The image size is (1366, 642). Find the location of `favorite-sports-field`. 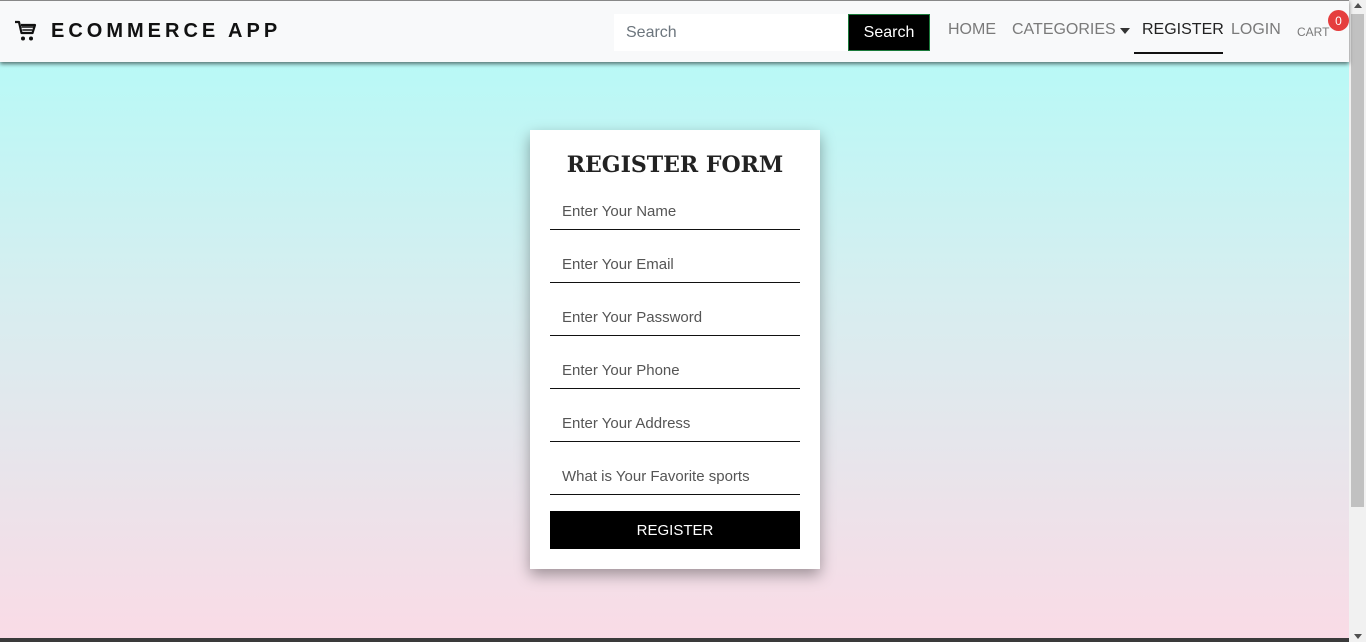

favorite-sports-field is located at coordinates (675, 477).